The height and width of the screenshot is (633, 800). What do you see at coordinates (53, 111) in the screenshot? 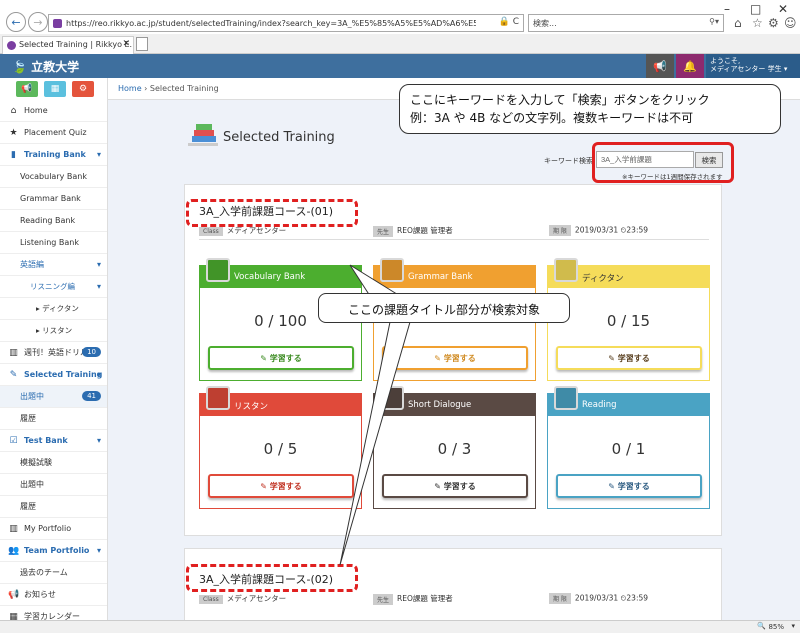
I see `sidebar-item-home: ⌂ Home` at bounding box center [53, 111].